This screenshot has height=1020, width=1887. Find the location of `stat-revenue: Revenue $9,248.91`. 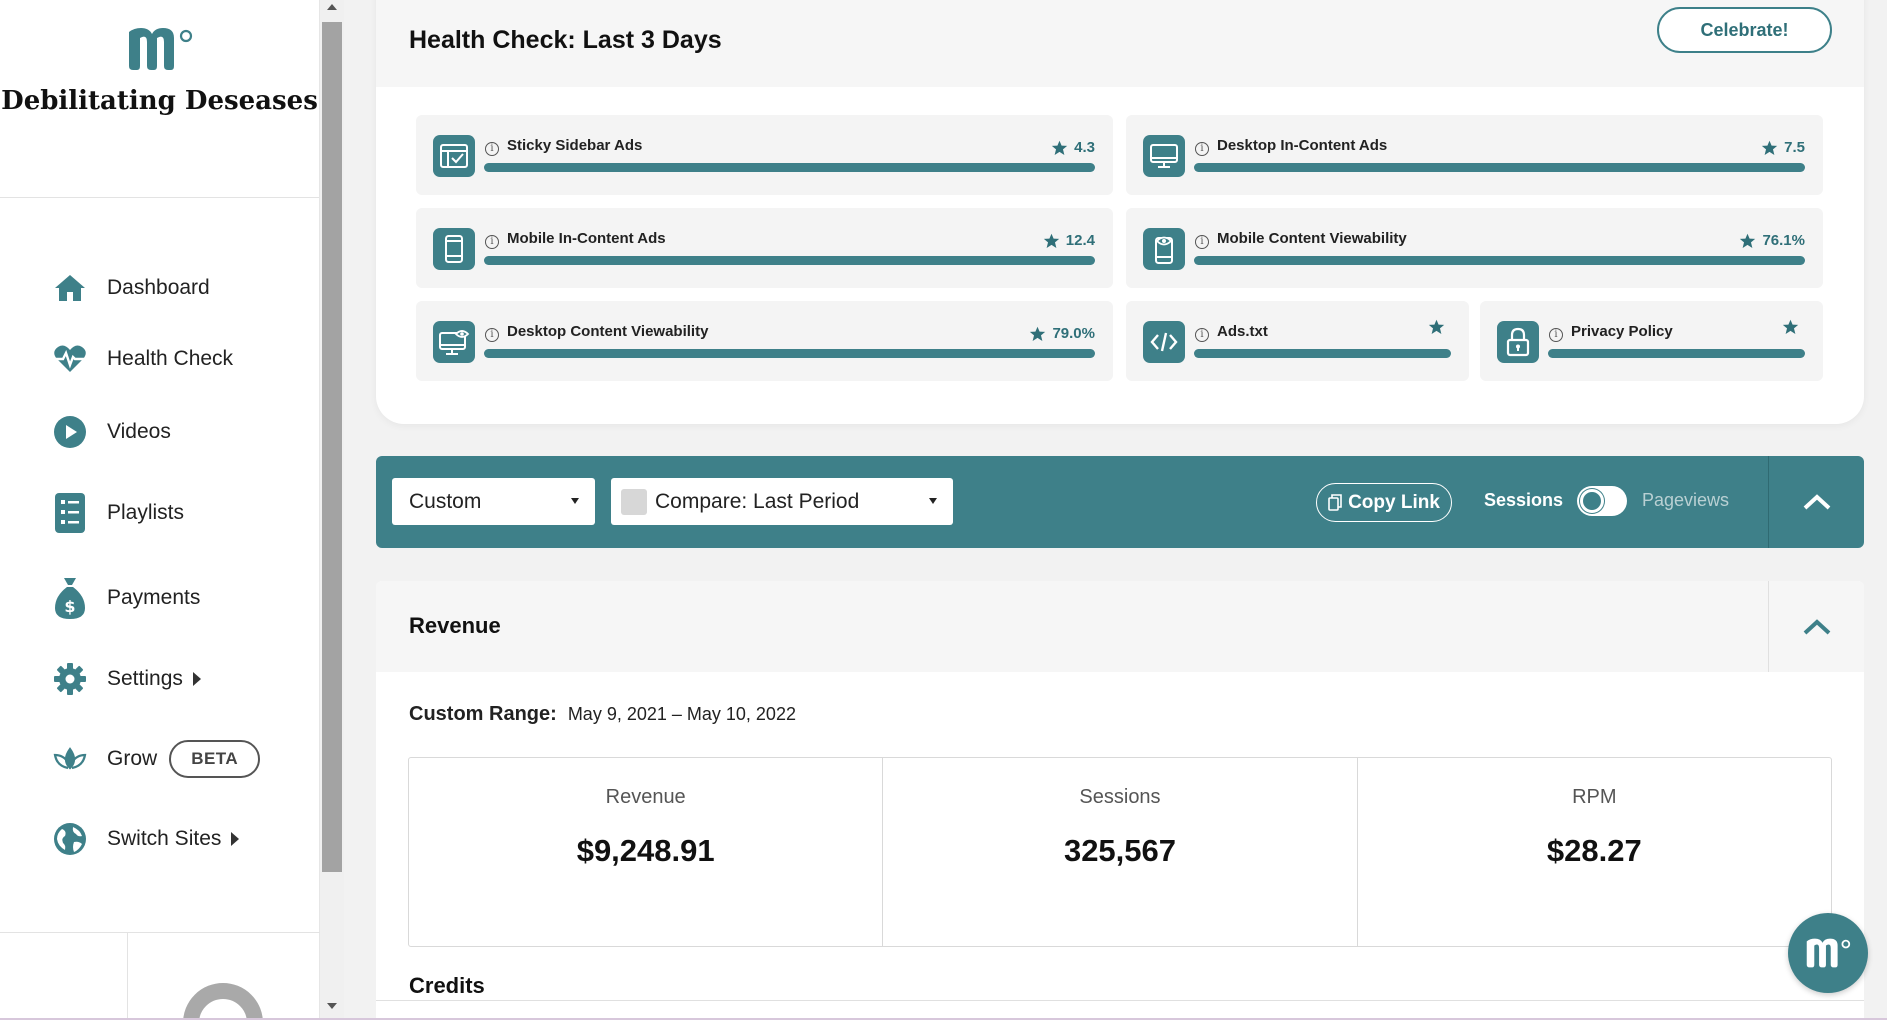

stat-revenue: Revenue $9,248.91 is located at coordinates (646, 852).